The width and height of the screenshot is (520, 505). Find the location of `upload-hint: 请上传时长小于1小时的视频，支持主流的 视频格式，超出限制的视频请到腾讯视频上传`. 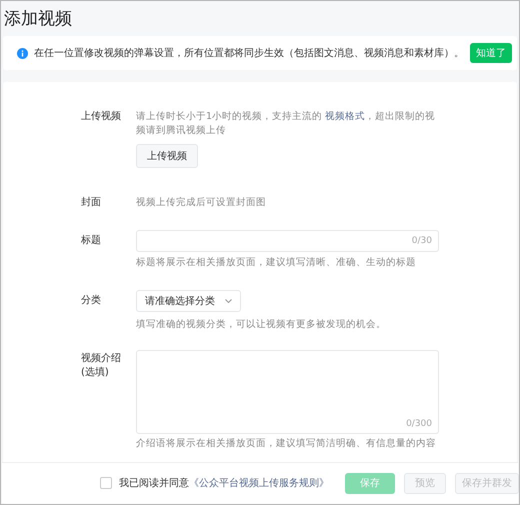

upload-hint: 请上传时长小于1小时的视频，支持主流的 视频格式，超出限制的视频请到腾讯视频上传 is located at coordinates (286, 124).